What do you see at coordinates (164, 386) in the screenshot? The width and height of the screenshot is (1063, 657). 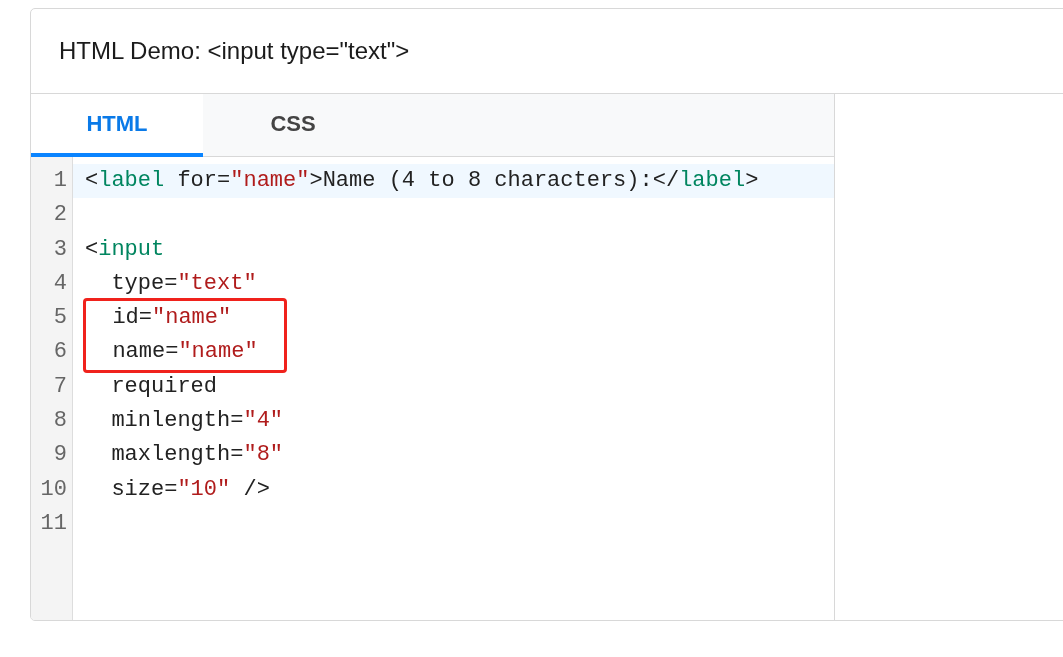 I see `code-line: required` at bounding box center [164, 386].